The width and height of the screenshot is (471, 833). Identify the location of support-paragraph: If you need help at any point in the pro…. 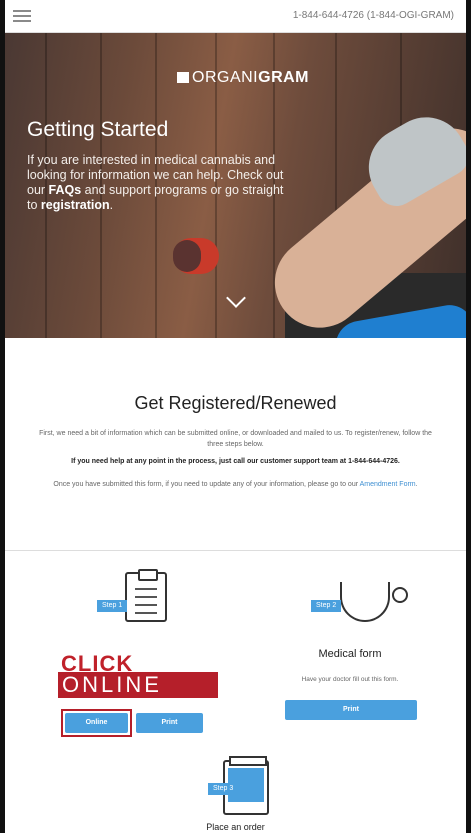
(235, 461).